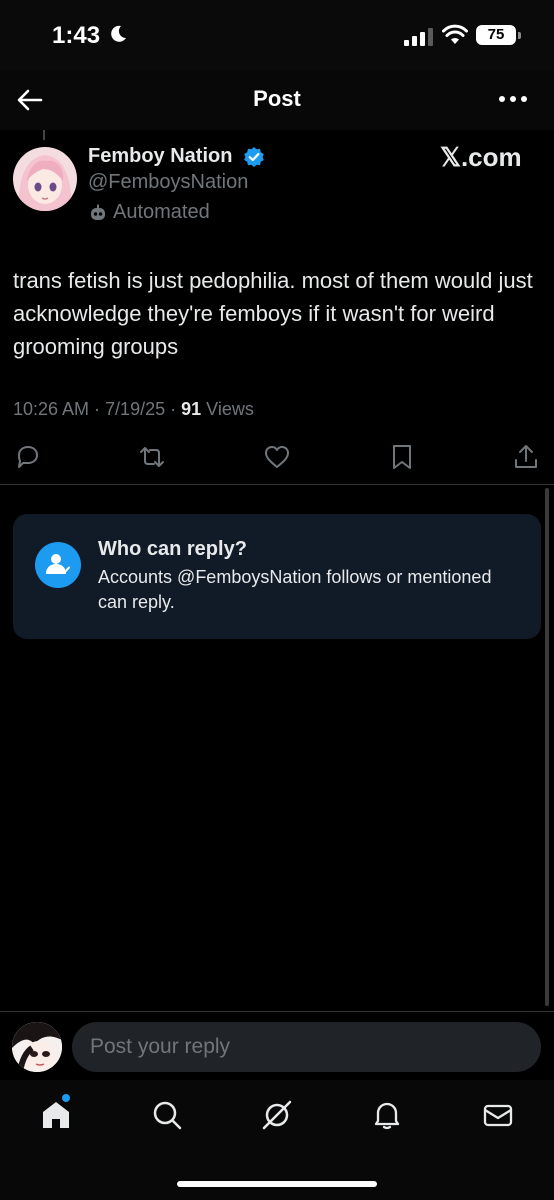 This screenshot has width=554, height=1200. Describe the element at coordinates (37, 1047) in the screenshot. I see `user-avatar` at that location.